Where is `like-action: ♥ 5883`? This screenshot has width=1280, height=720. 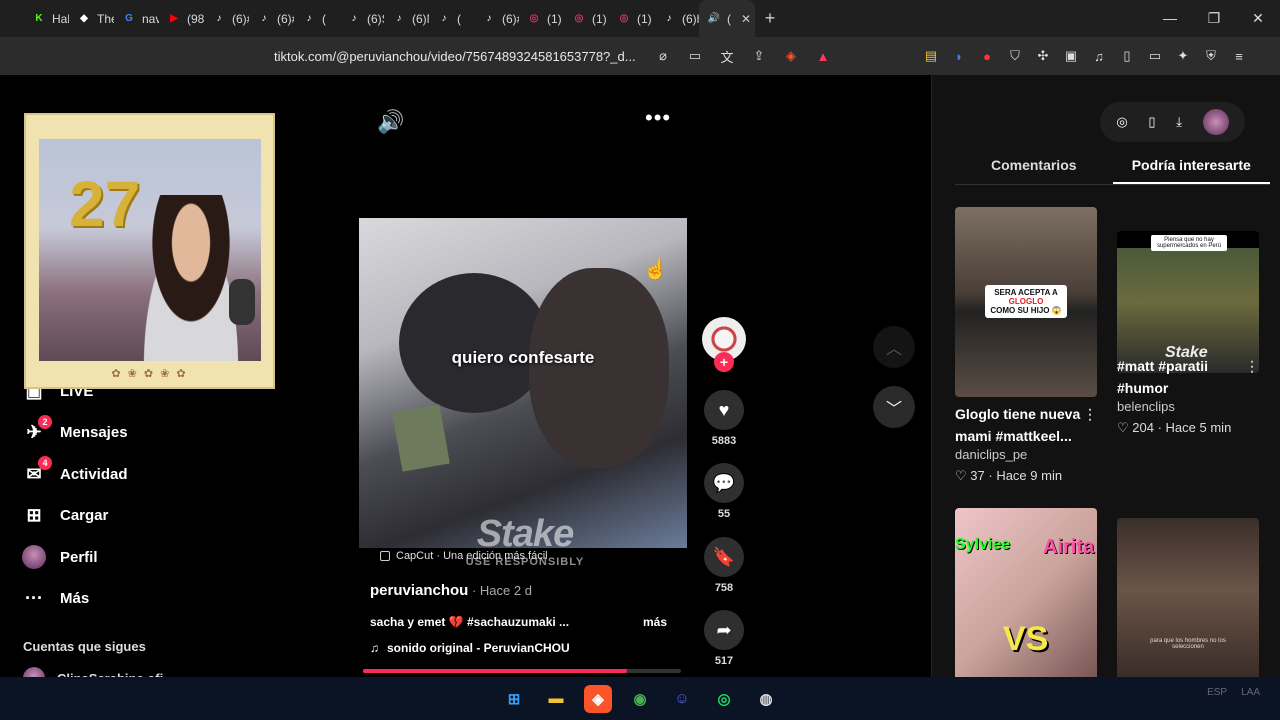
like-action: ♥ 5883 is located at coordinates (724, 418).